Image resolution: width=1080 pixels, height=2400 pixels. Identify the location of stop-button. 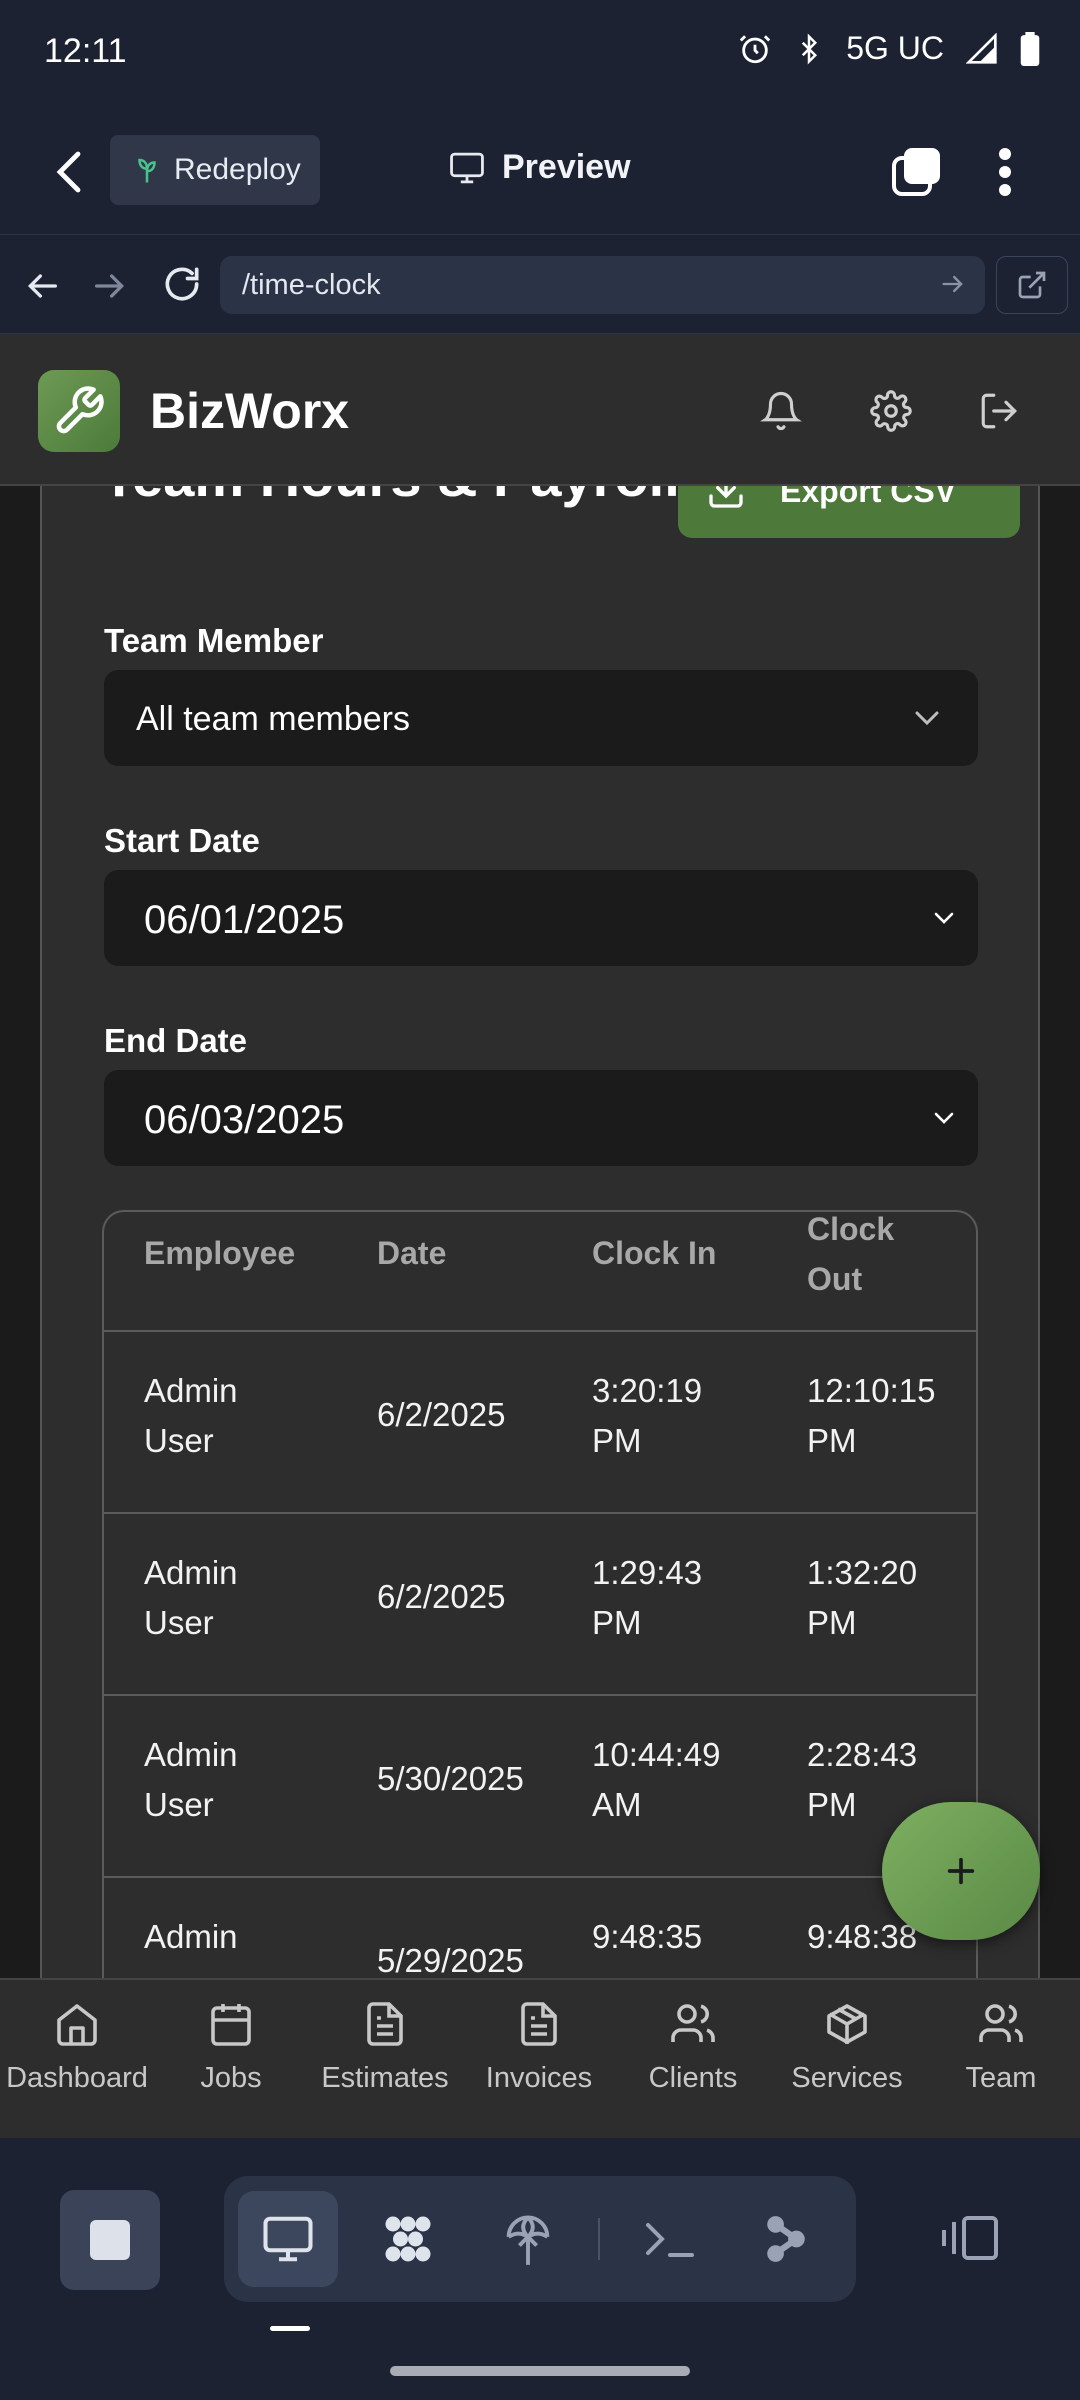
(110, 2240).